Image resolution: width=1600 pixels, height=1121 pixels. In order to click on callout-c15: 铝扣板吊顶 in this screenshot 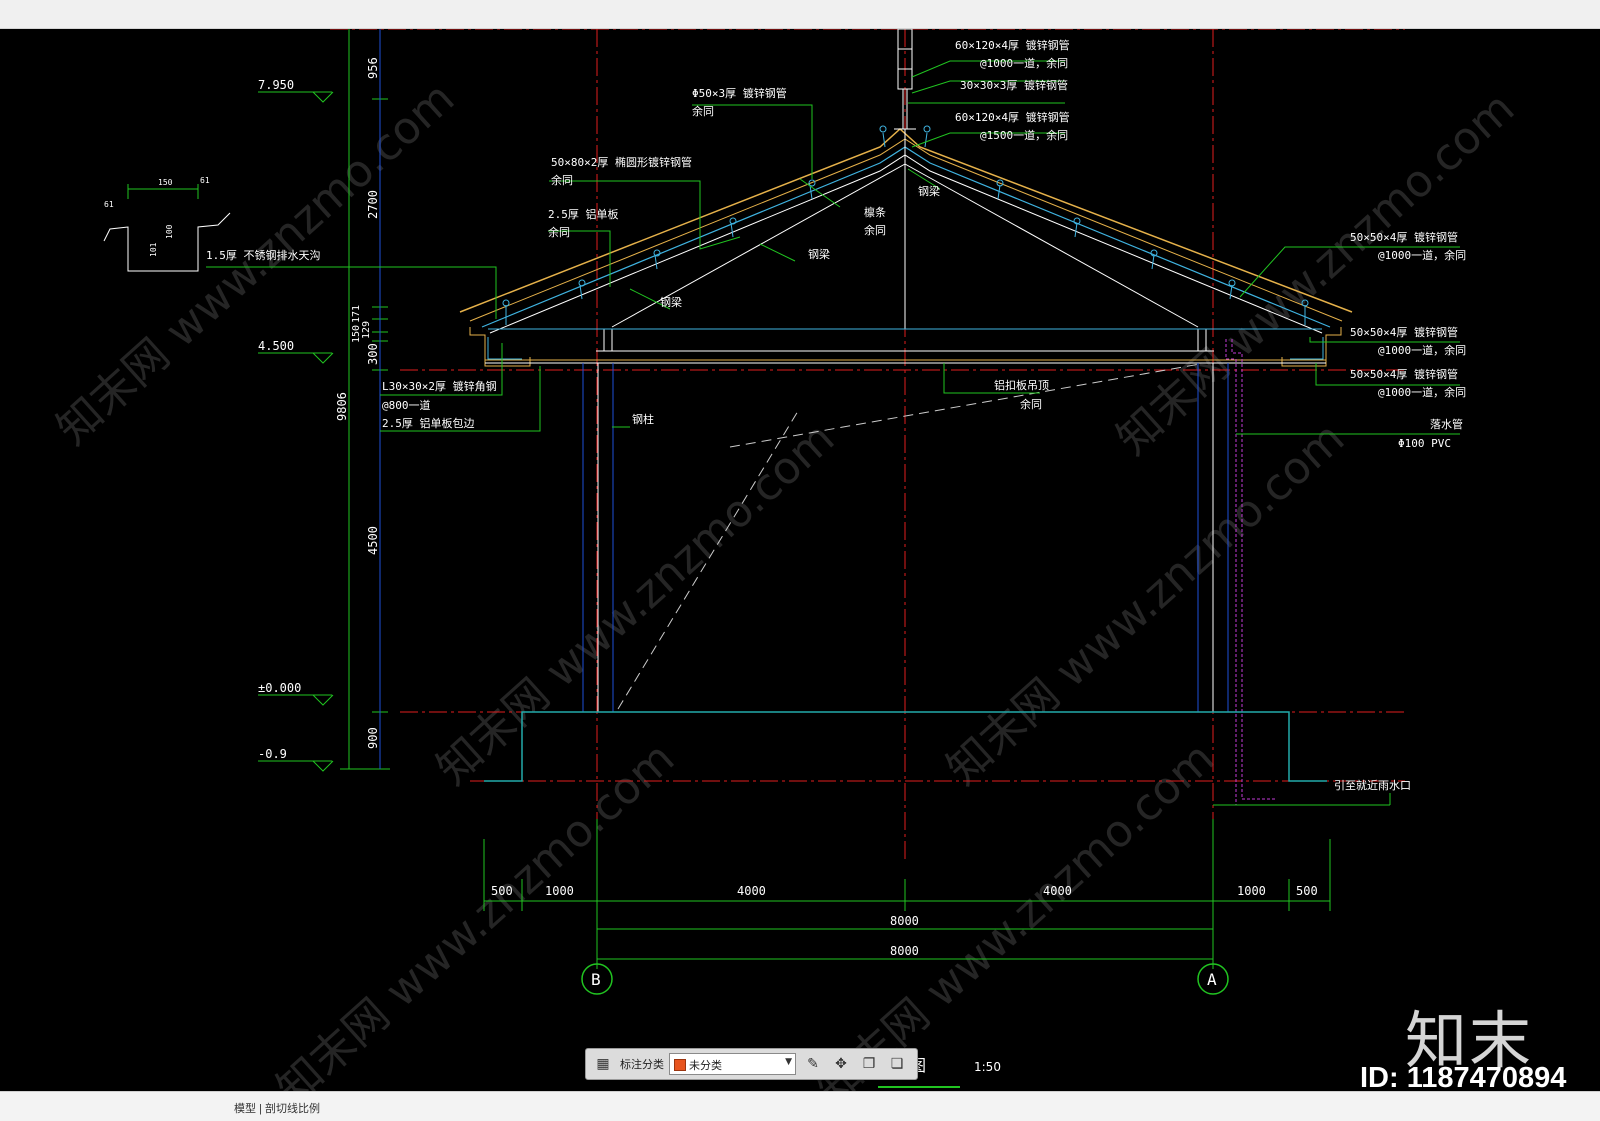, I will do `click(1021, 385)`.